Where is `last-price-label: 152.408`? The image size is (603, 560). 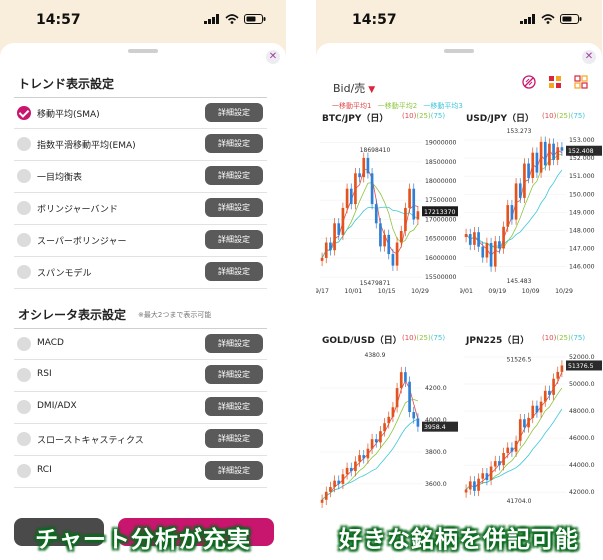
last-price-label: 152.408 is located at coordinates (581, 151).